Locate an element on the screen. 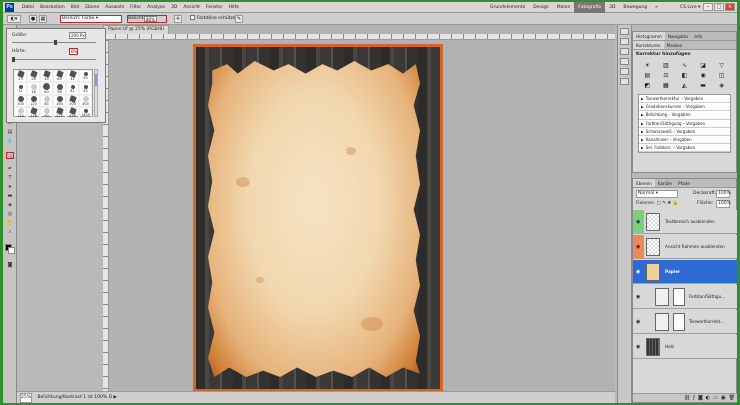  protect-tones-checkbox: Farbtöne schützen is located at coordinates (214, 19).